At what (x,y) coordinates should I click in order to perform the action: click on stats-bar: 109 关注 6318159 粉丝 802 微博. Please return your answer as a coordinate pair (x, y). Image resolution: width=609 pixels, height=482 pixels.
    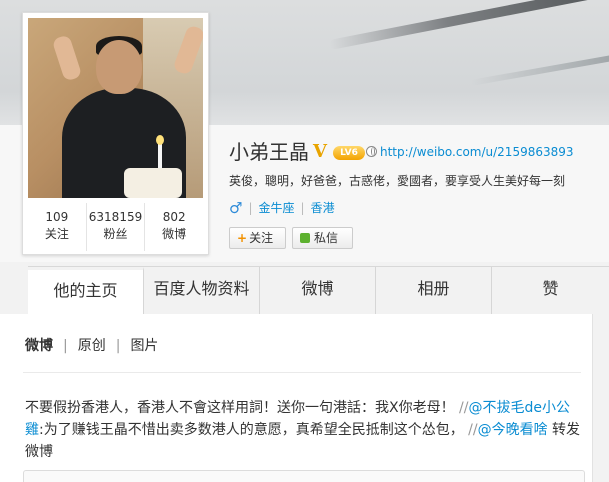
    Looking at the image, I should click on (115, 227).